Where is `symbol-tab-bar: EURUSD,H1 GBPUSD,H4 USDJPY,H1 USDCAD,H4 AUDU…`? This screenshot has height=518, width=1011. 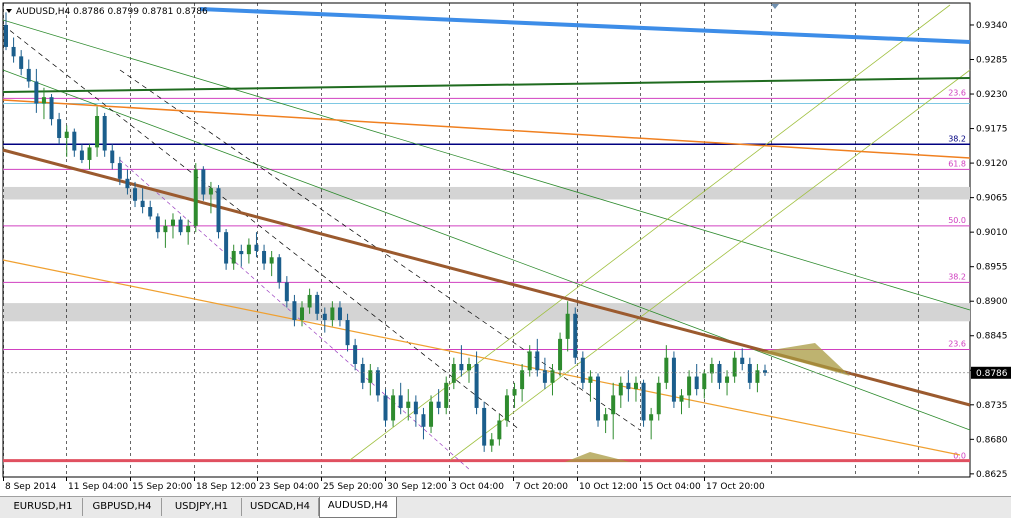 symbol-tab-bar: EURUSD,H1 GBPUSD,H4 USDJPY,H1 USDCAD,H4 AUDU… is located at coordinates (505, 507).